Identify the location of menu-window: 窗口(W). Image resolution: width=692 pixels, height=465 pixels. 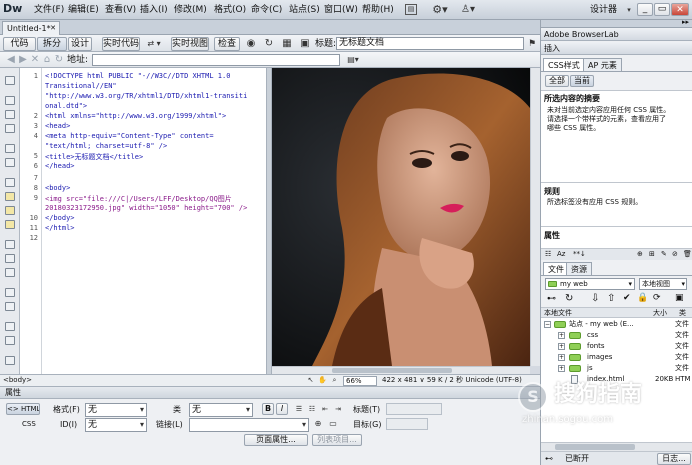
(341, 10).